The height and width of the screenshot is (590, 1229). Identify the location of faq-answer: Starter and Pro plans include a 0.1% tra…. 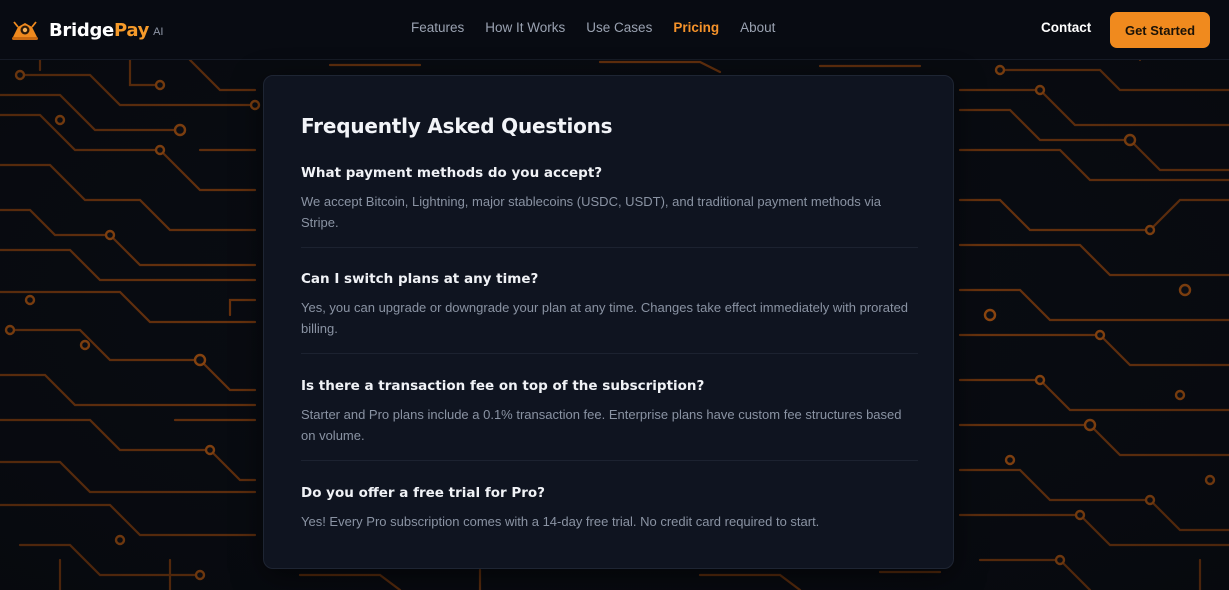
(601, 425).